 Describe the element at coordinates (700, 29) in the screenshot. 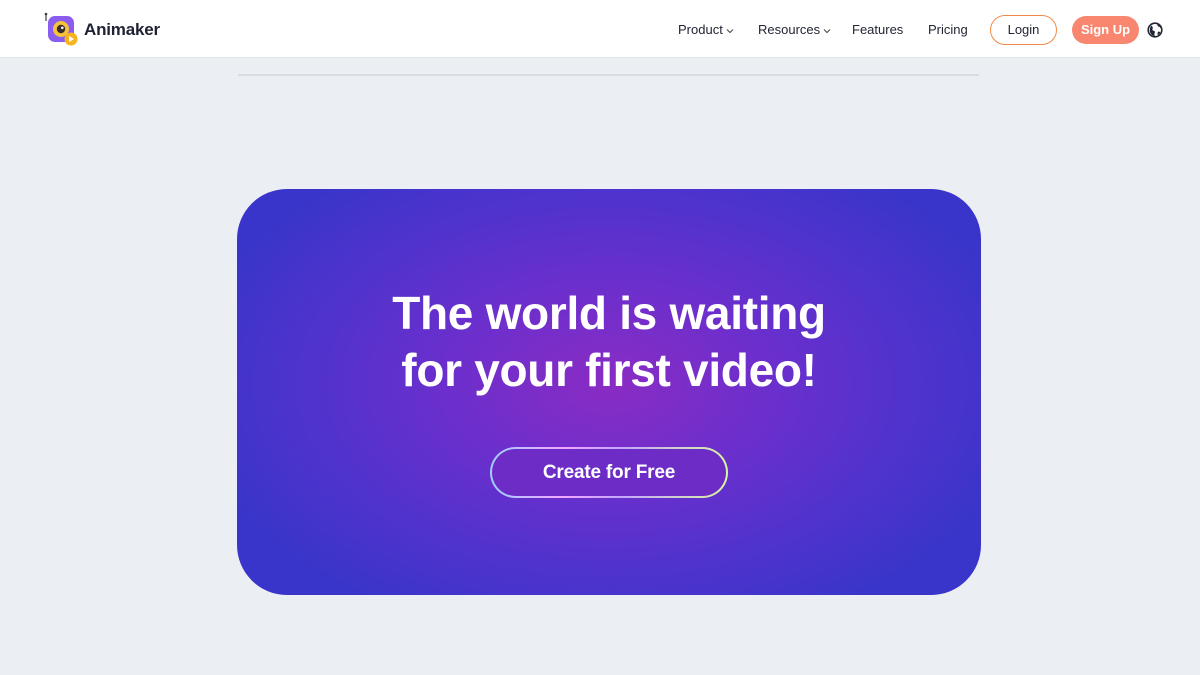

I see `nav-item-label: Product` at that location.